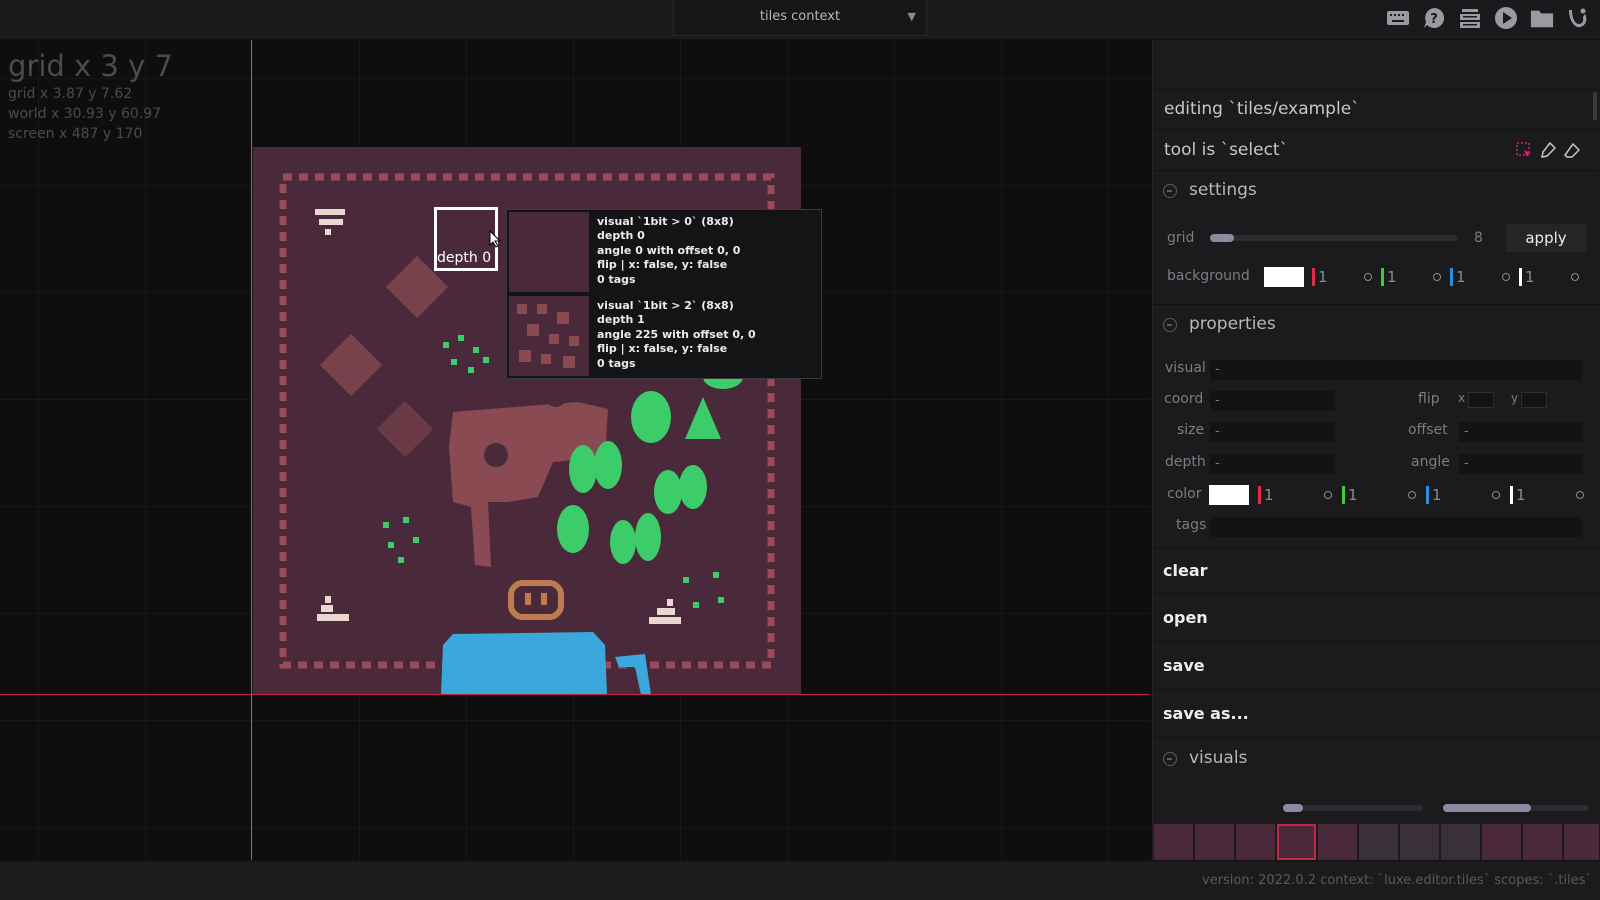  Describe the element at coordinates (616, 363) in the screenshot. I see `tooltip-tags: 0 tags` at that location.